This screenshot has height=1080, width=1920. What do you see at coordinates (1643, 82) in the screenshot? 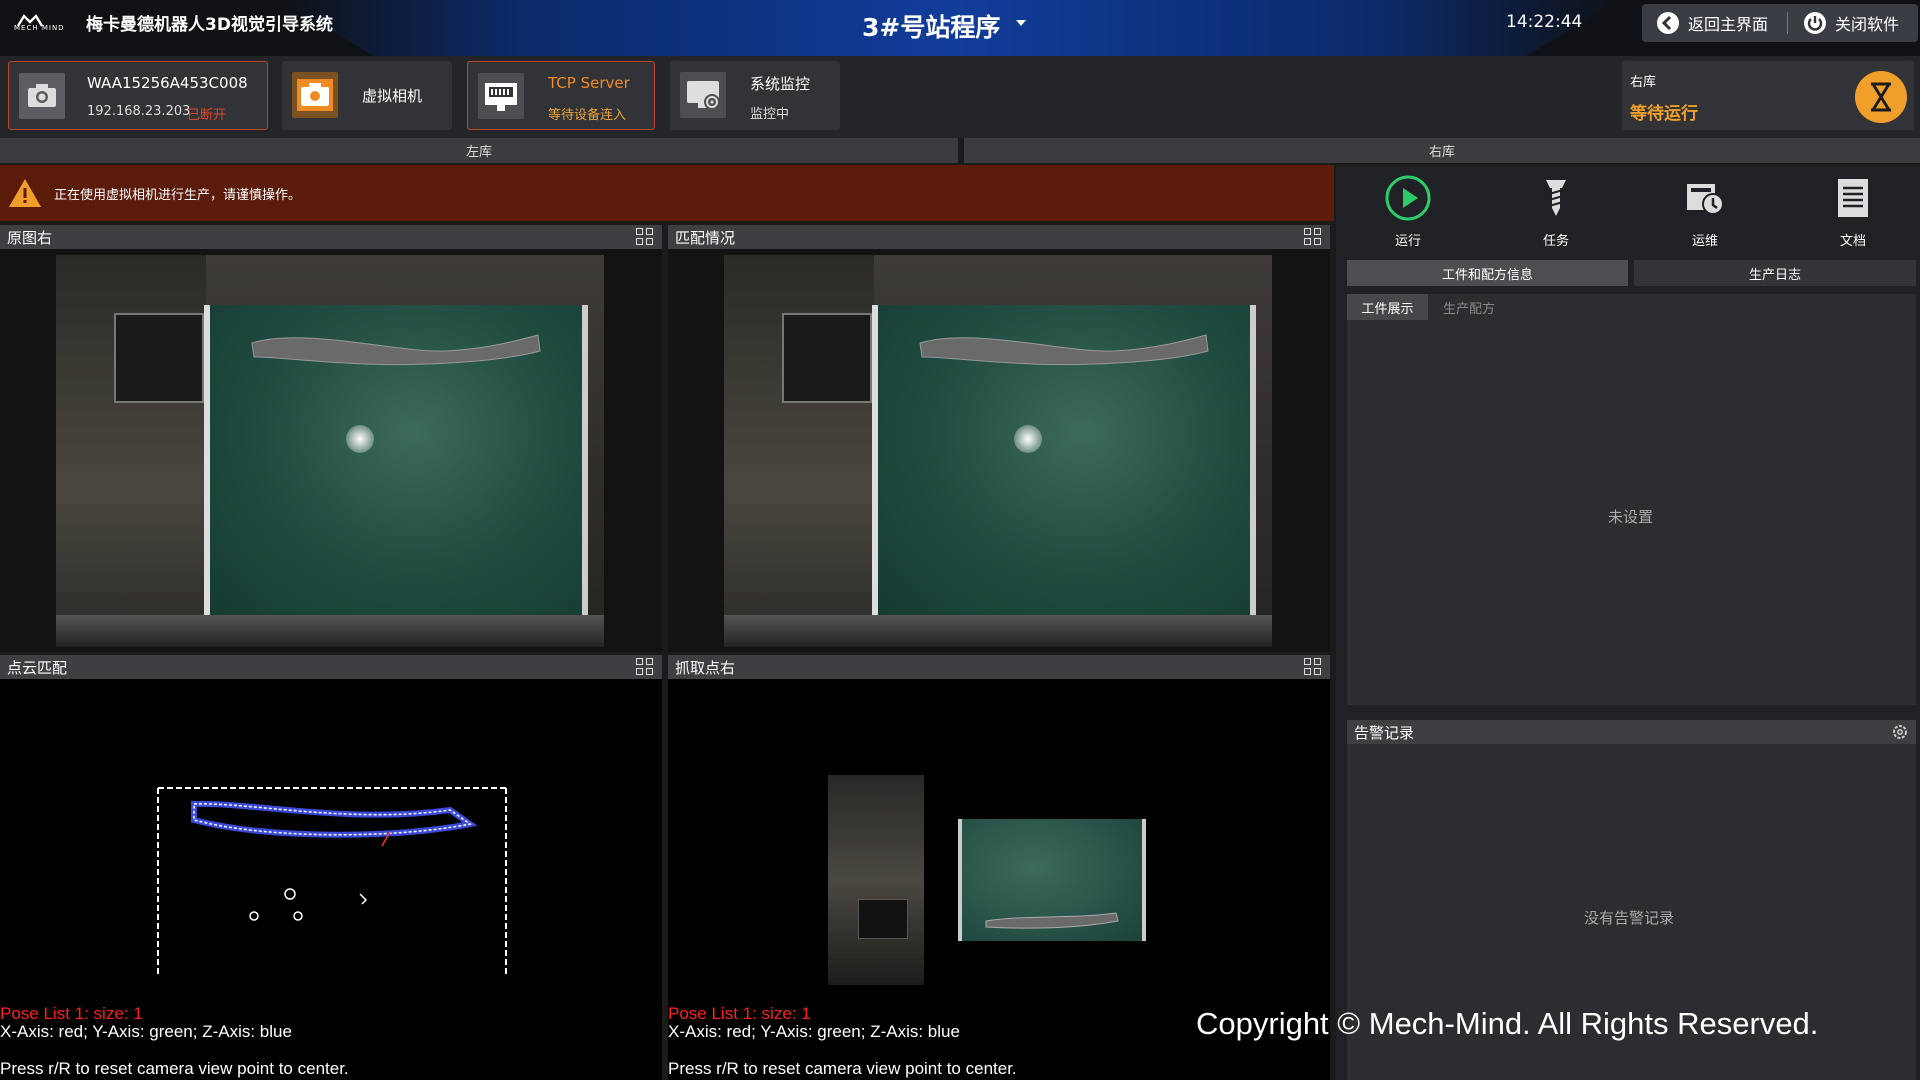
I see `status-card-title: 右库` at bounding box center [1643, 82].